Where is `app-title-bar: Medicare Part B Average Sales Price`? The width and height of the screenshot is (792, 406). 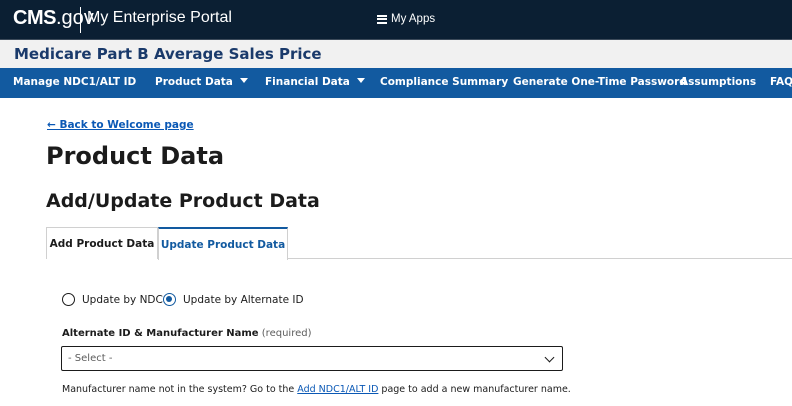 app-title-bar: Medicare Part B Average Sales Price is located at coordinates (396, 54).